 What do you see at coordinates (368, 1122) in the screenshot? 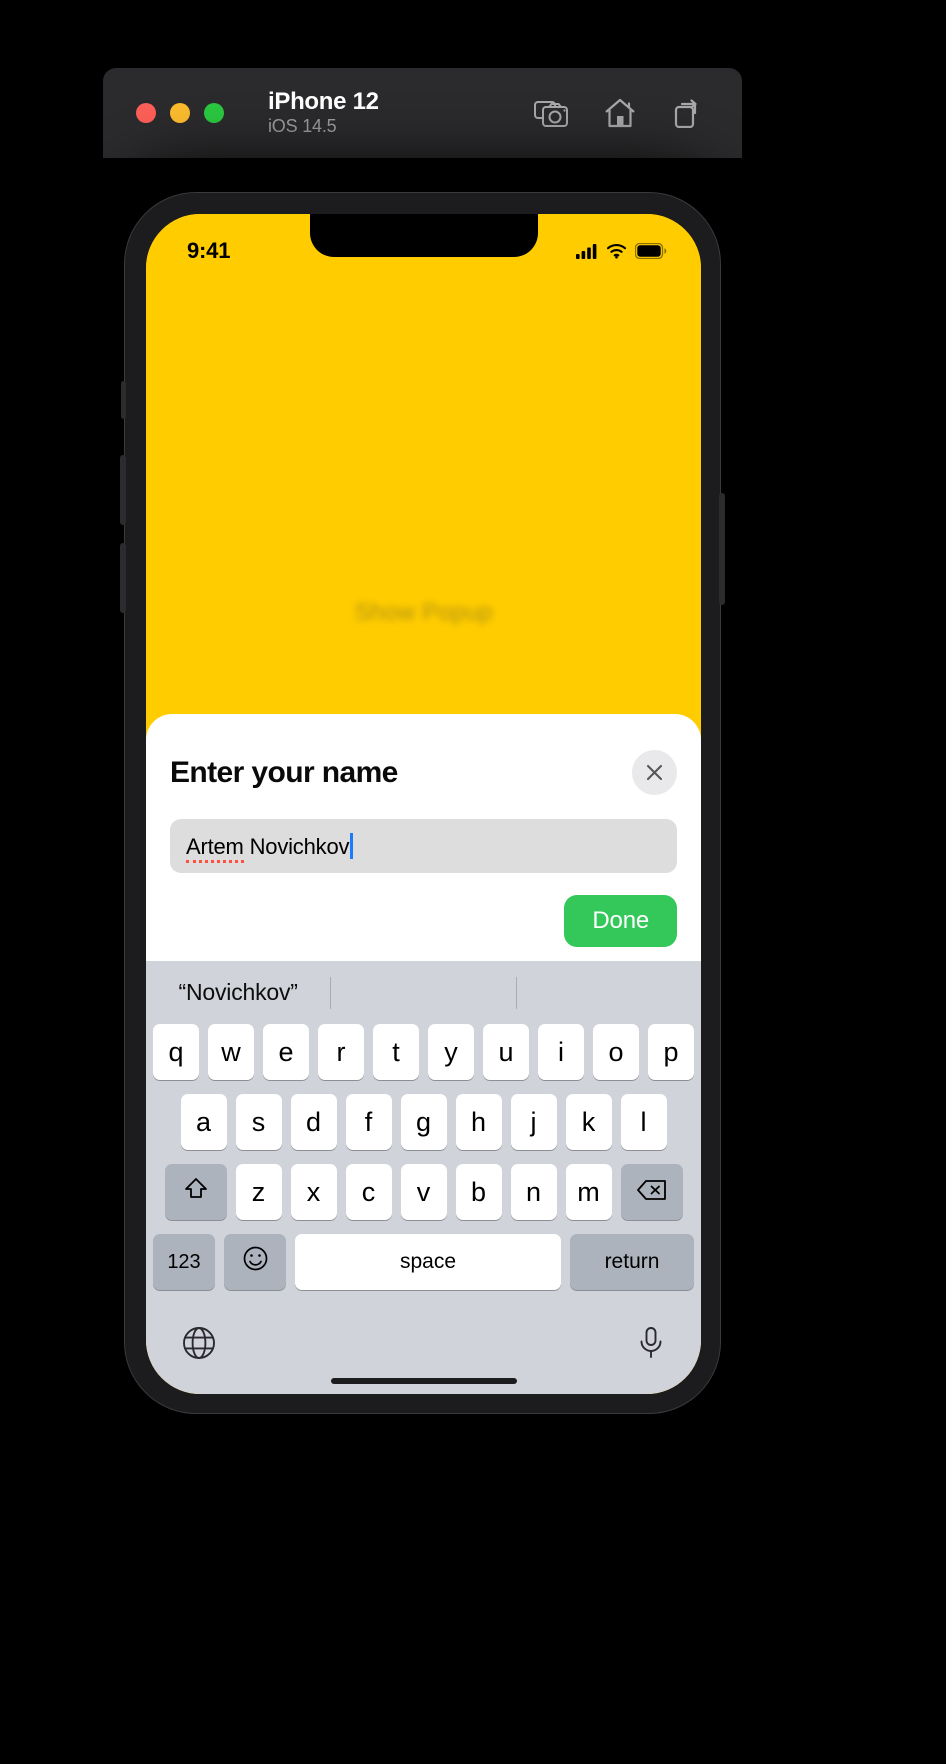
I see `key-f: f` at bounding box center [368, 1122].